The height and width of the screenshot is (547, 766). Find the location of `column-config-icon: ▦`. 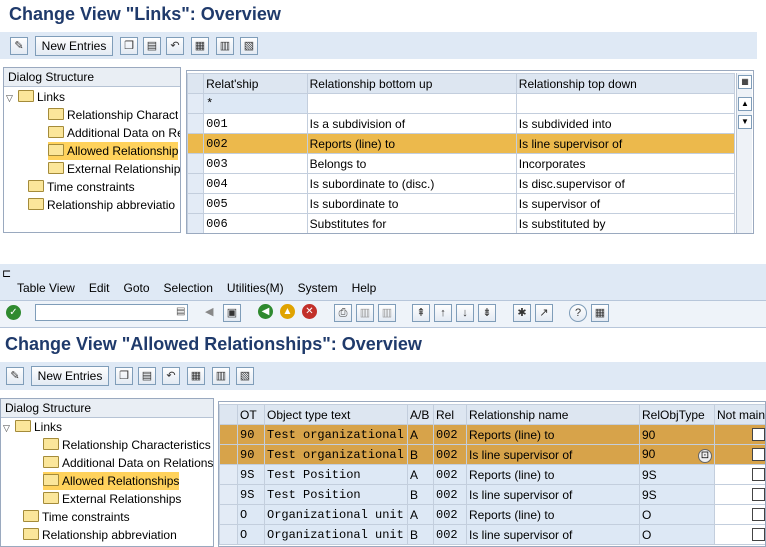

column-config-icon: ▦ is located at coordinates (745, 82).